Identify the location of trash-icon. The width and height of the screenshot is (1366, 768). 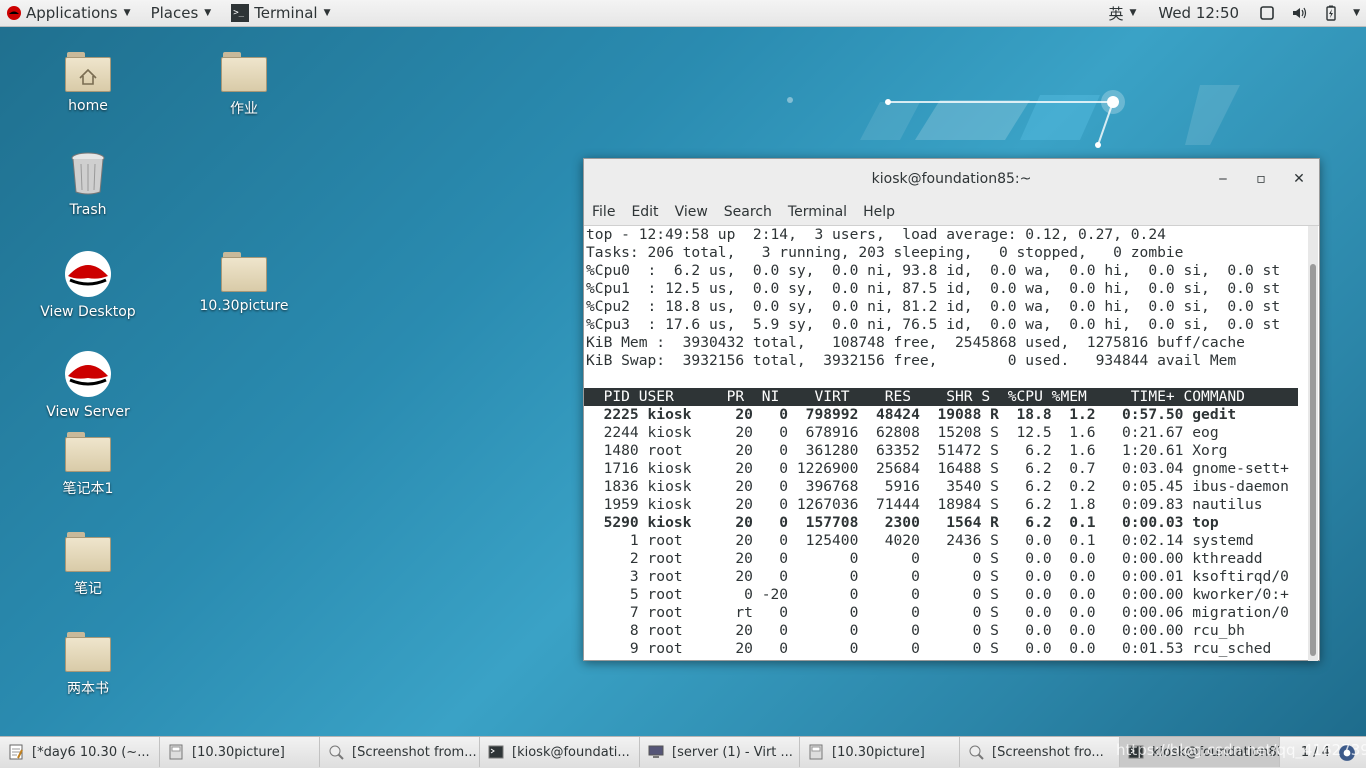
(88, 173).